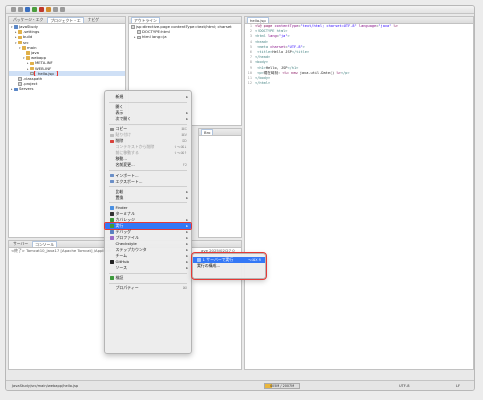 Image resolution: width=483 pixels, height=400 pixels. Describe the element at coordinates (271, 31) in the screenshot. I see `code-text: <!DOCTYPE html>` at that location.